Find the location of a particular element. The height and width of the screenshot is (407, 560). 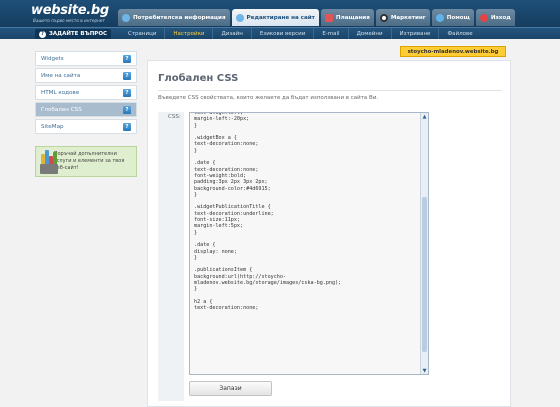

ask-question-button: ? ЗАДАЙТЕ ВЪПРОС is located at coordinates (73, 34).